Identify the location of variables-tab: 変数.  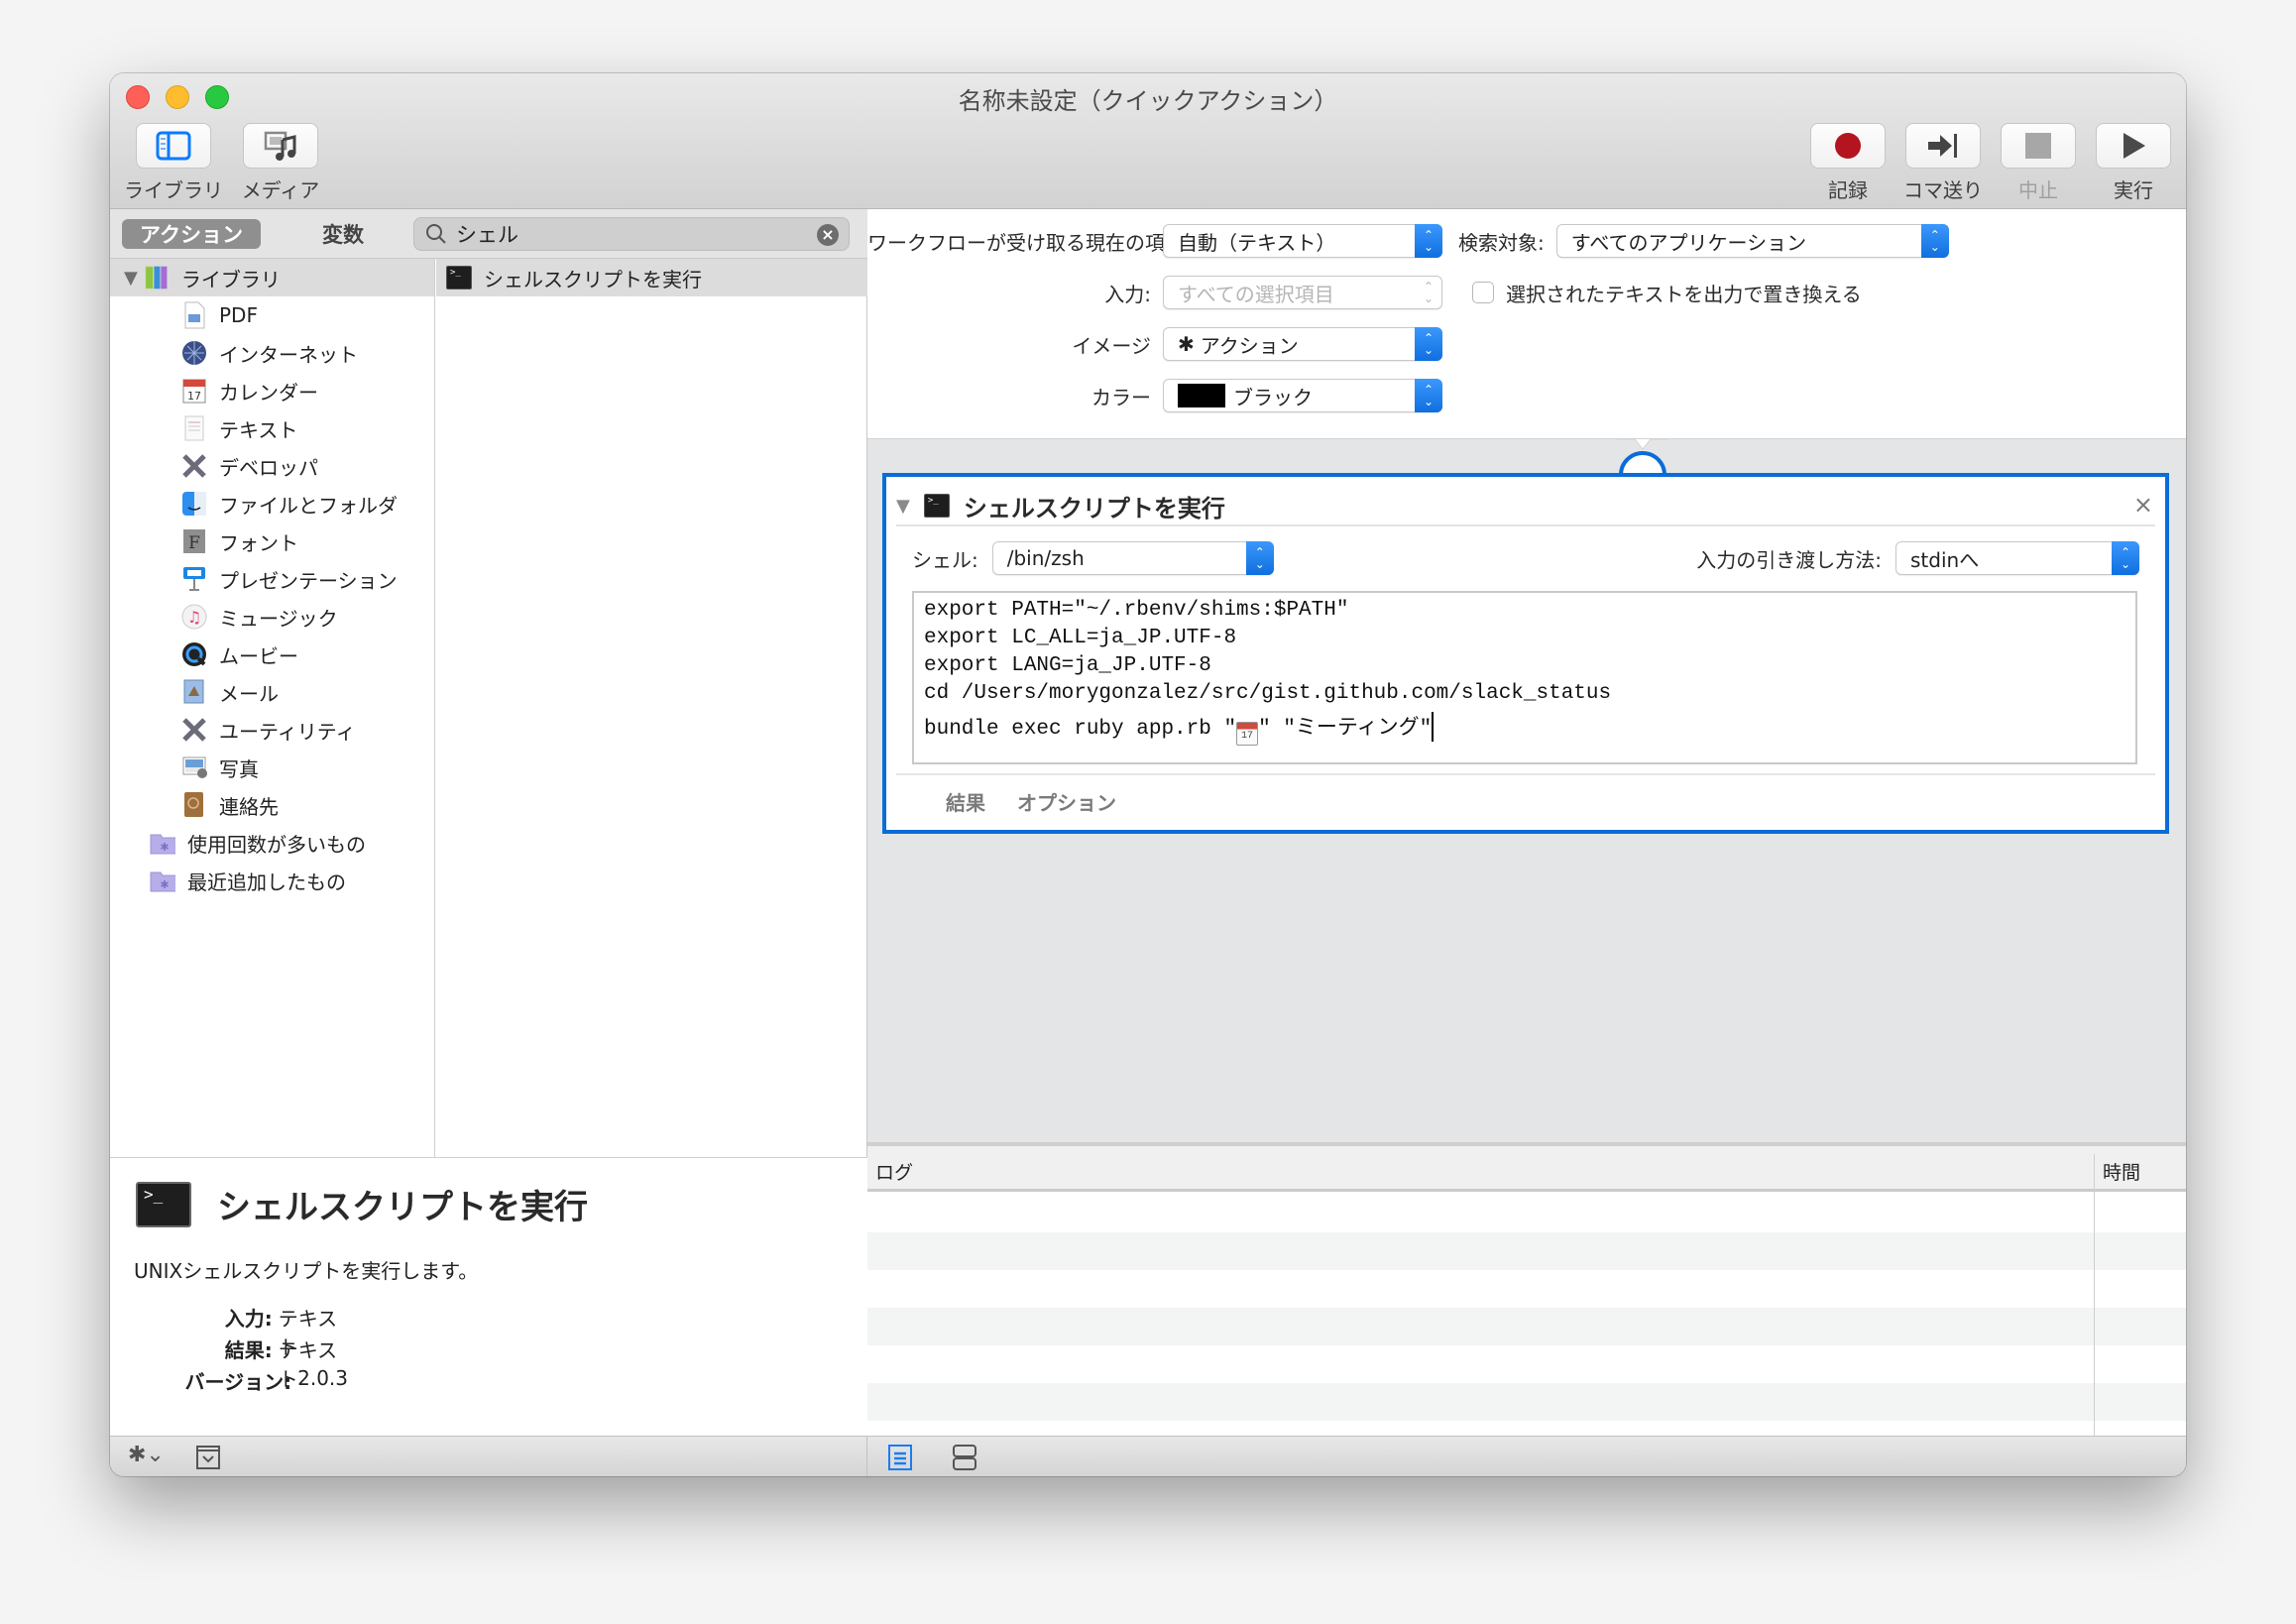
(343, 234).